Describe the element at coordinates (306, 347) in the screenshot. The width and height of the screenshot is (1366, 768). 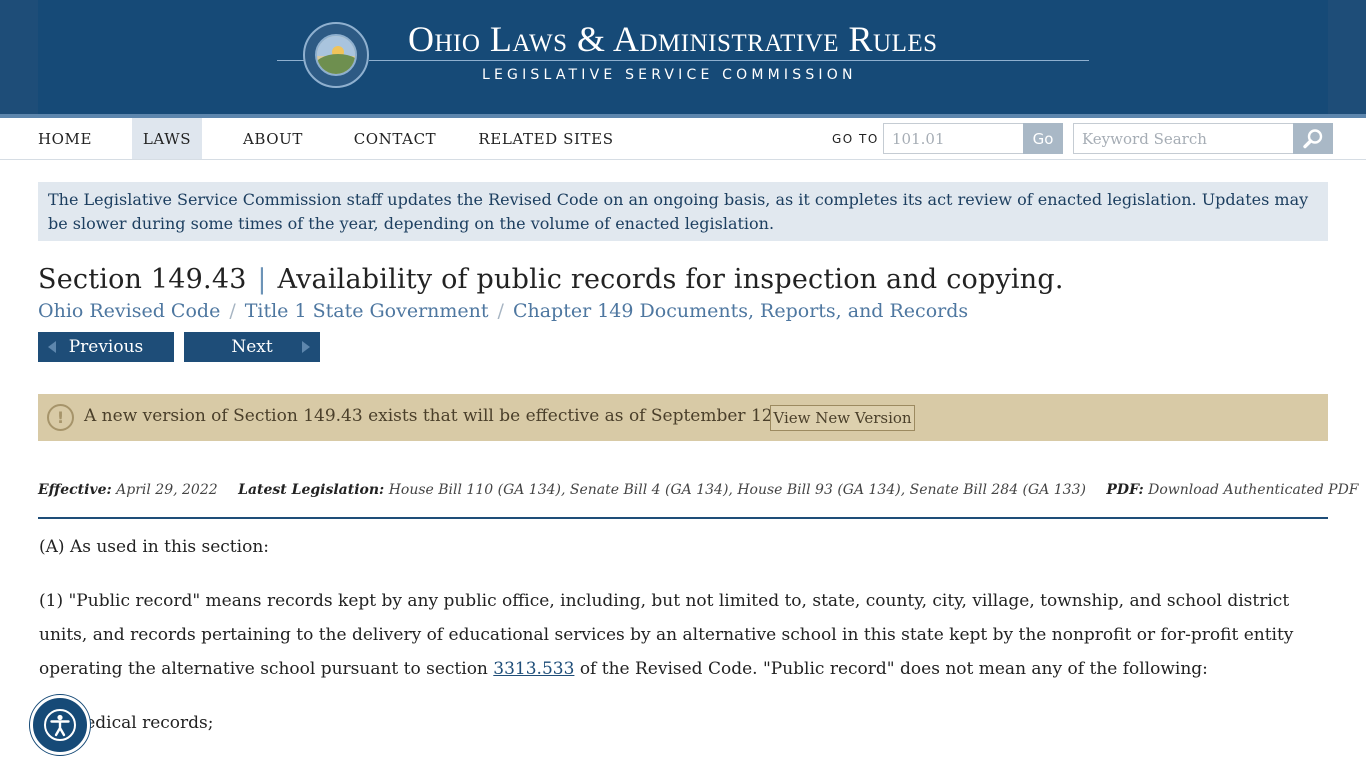
I see `arrow-right-icon` at that location.